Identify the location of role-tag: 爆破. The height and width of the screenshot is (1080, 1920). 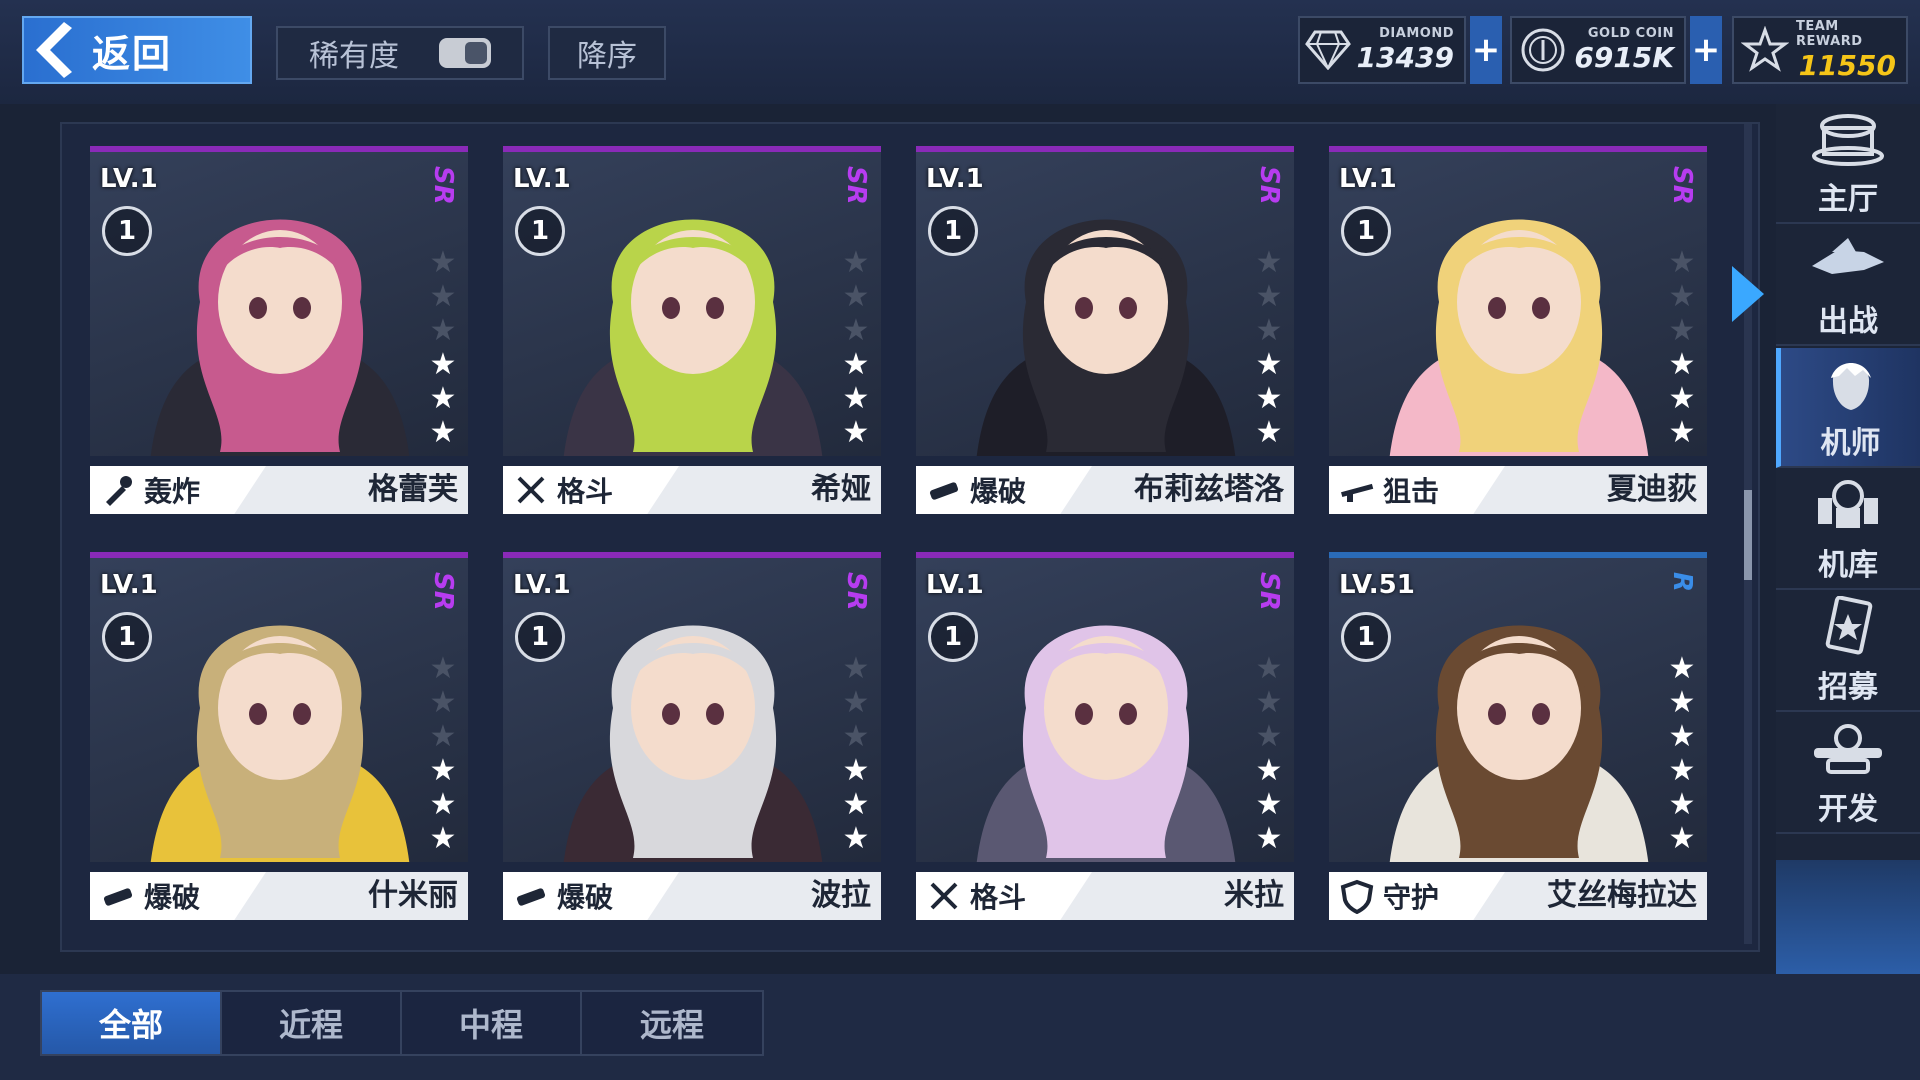
(591, 896).